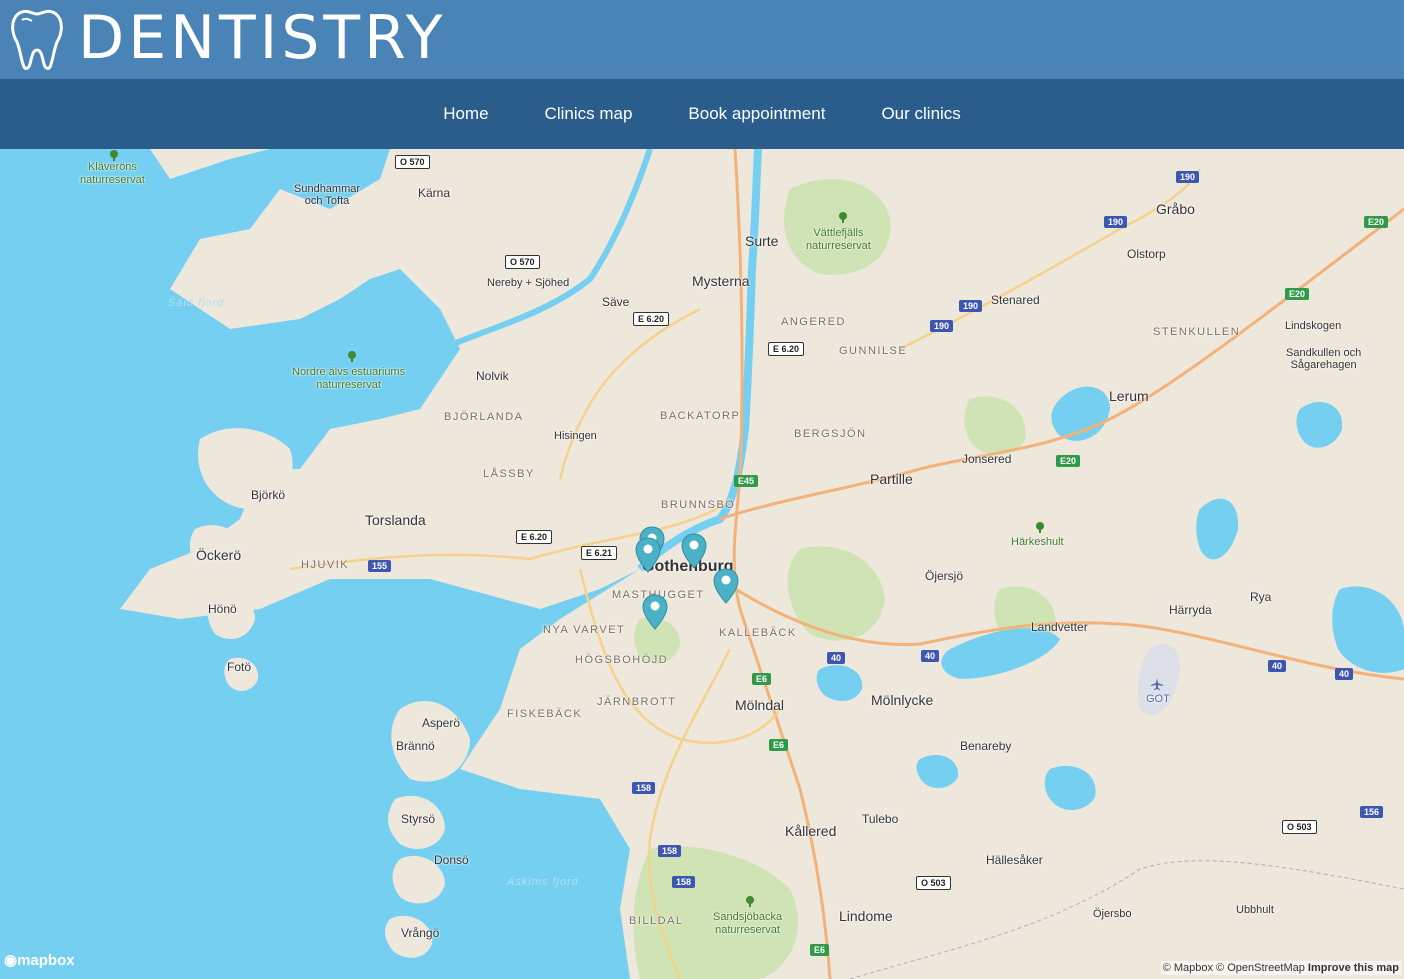  I want to click on label-tulebo: Tulebo, so click(880, 819).